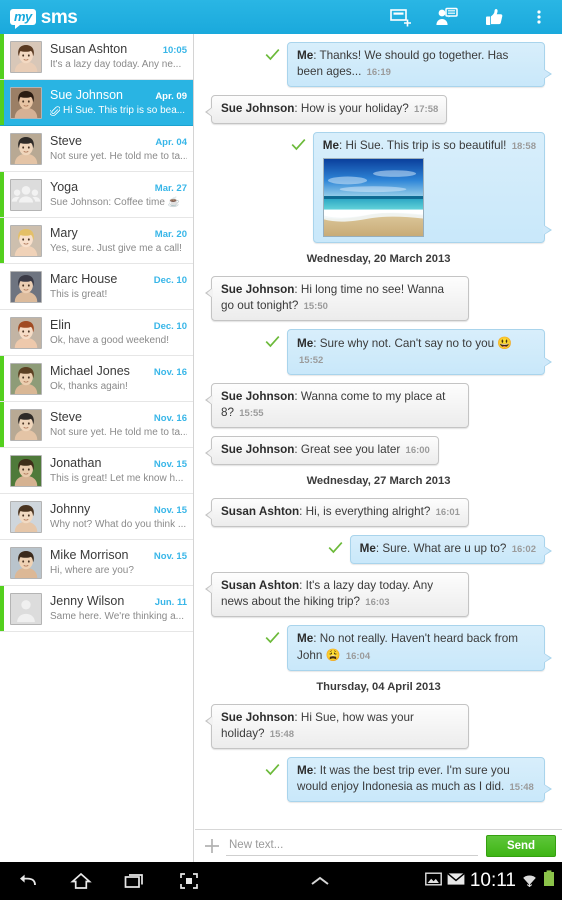 The image size is (562, 900). I want to click on message-bubble: Me: Sure. What are u up to? 16:02, so click(451, 549).